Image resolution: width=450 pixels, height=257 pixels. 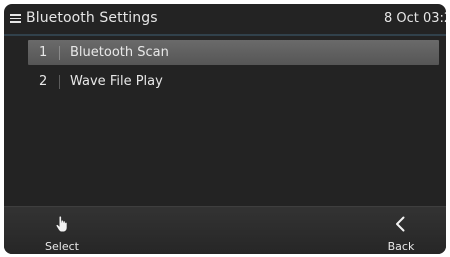 I want to click on hand-pointer-icon, so click(x=61, y=224).